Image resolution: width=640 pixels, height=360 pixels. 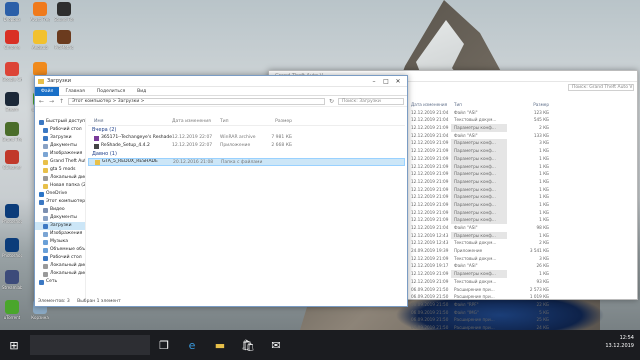 What do you see at coordinates (40, 40) in the screenshot?
I see `desktop-icon: Aegisub` at bounding box center [40, 40].